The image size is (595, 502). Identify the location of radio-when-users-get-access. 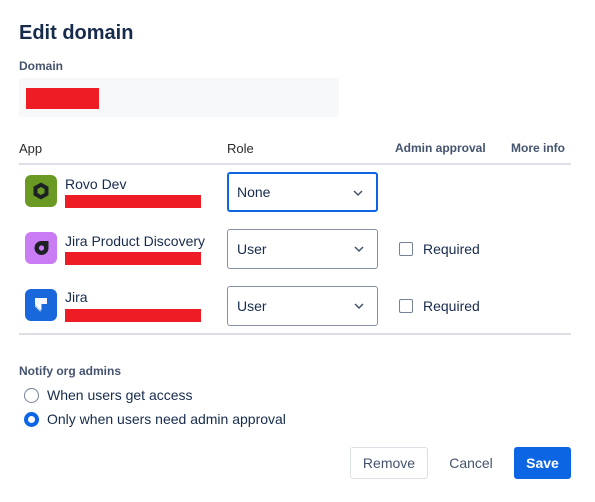
(31, 395).